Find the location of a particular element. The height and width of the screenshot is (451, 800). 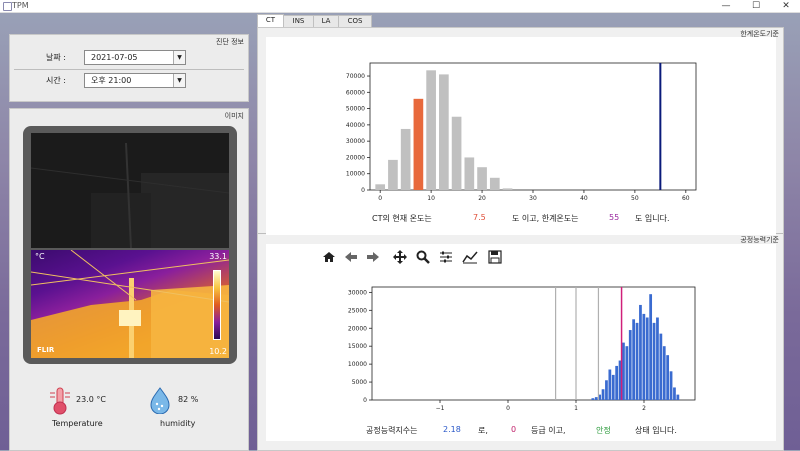

capability-info-mid1: 로, is located at coordinates (483, 430).